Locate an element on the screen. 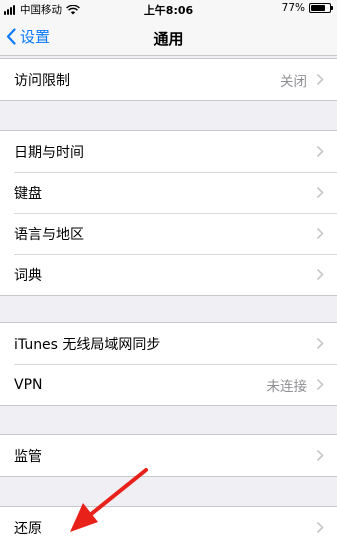  row-date-time: 日期与时间 is located at coordinates (168, 151).